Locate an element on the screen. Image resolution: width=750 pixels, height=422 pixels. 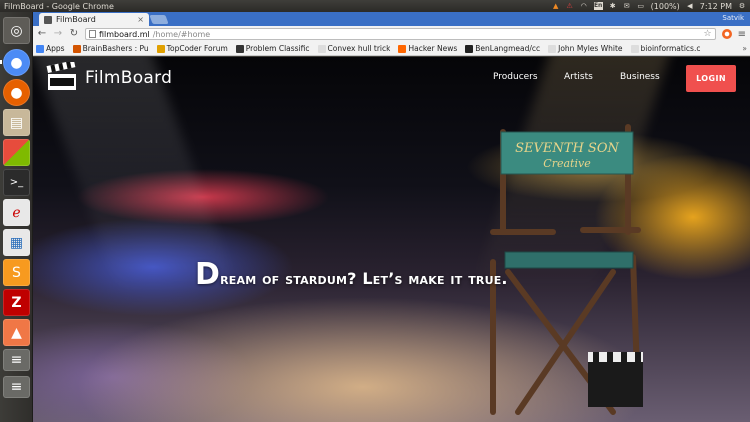
writer-icon: ▦ is located at coordinates (16, 242).